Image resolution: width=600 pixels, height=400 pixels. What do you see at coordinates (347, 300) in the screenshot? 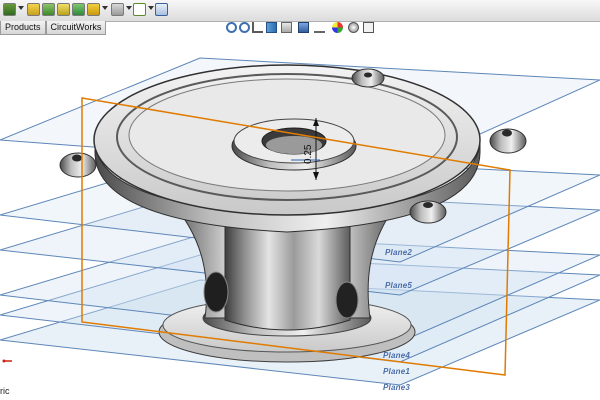
I see `side-opening-right` at bounding box center [347, 300].